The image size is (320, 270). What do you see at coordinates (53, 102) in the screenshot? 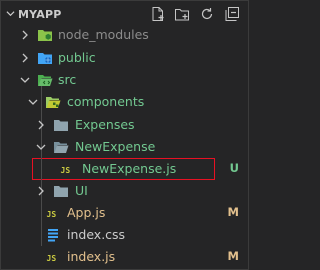
I see `components-folder-open-icon` at bounding box center [53, 102].